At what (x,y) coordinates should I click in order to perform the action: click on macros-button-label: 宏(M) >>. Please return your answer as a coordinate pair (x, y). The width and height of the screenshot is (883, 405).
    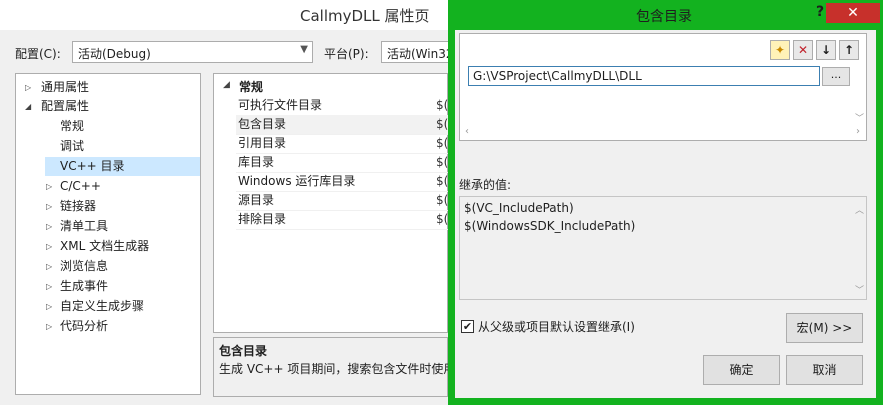
    Looking at the image, I should click on (824, 328).